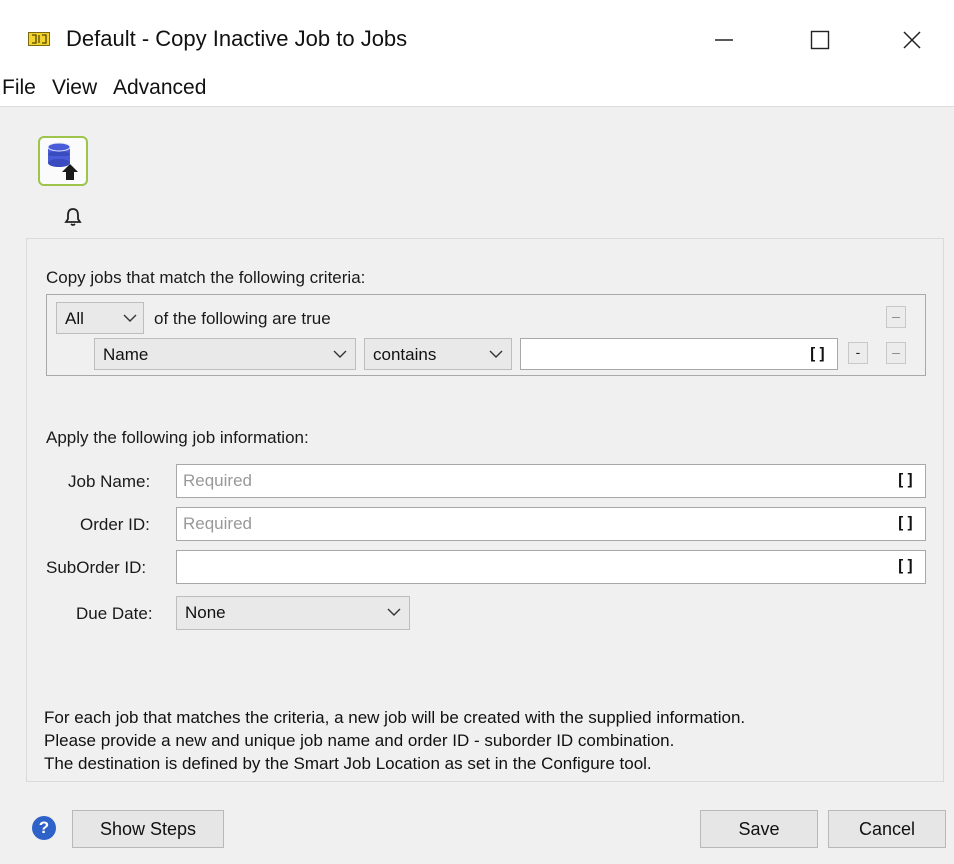 The height and width of the screenshot is (864, 954). Describe the element at coordinates (551, 481) in the screenshot. I see `job-name-input: Required []` at that location.